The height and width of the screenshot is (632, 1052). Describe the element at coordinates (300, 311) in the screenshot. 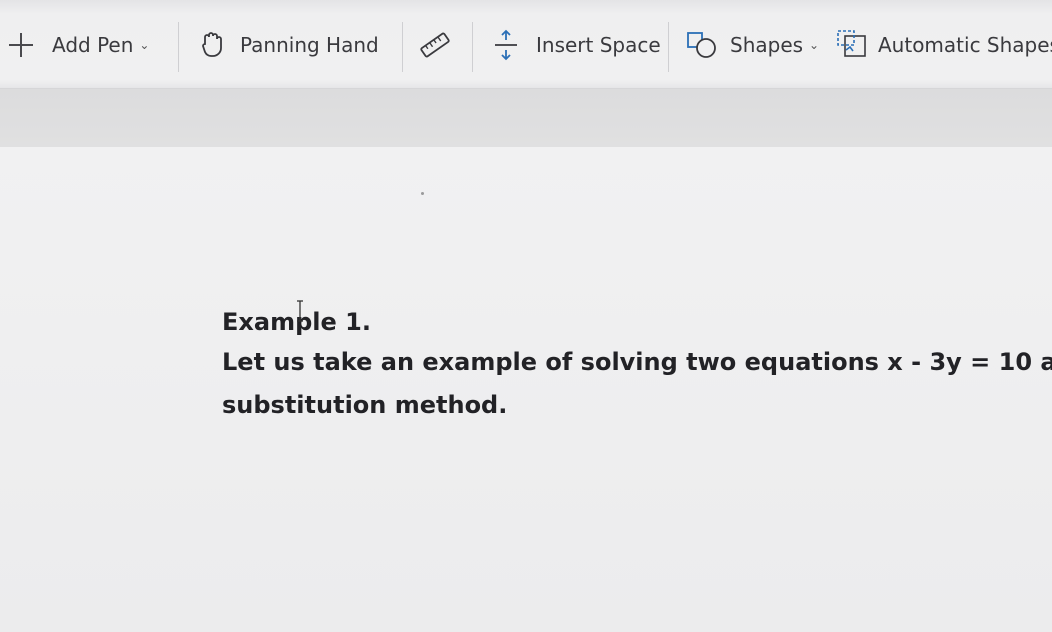

I see `text-cursor-icon` at that location.